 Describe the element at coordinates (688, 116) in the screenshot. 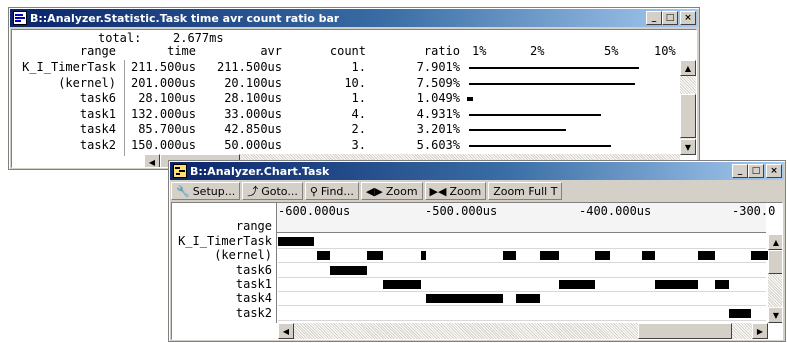

I see `vscroll-thumb` at that location.